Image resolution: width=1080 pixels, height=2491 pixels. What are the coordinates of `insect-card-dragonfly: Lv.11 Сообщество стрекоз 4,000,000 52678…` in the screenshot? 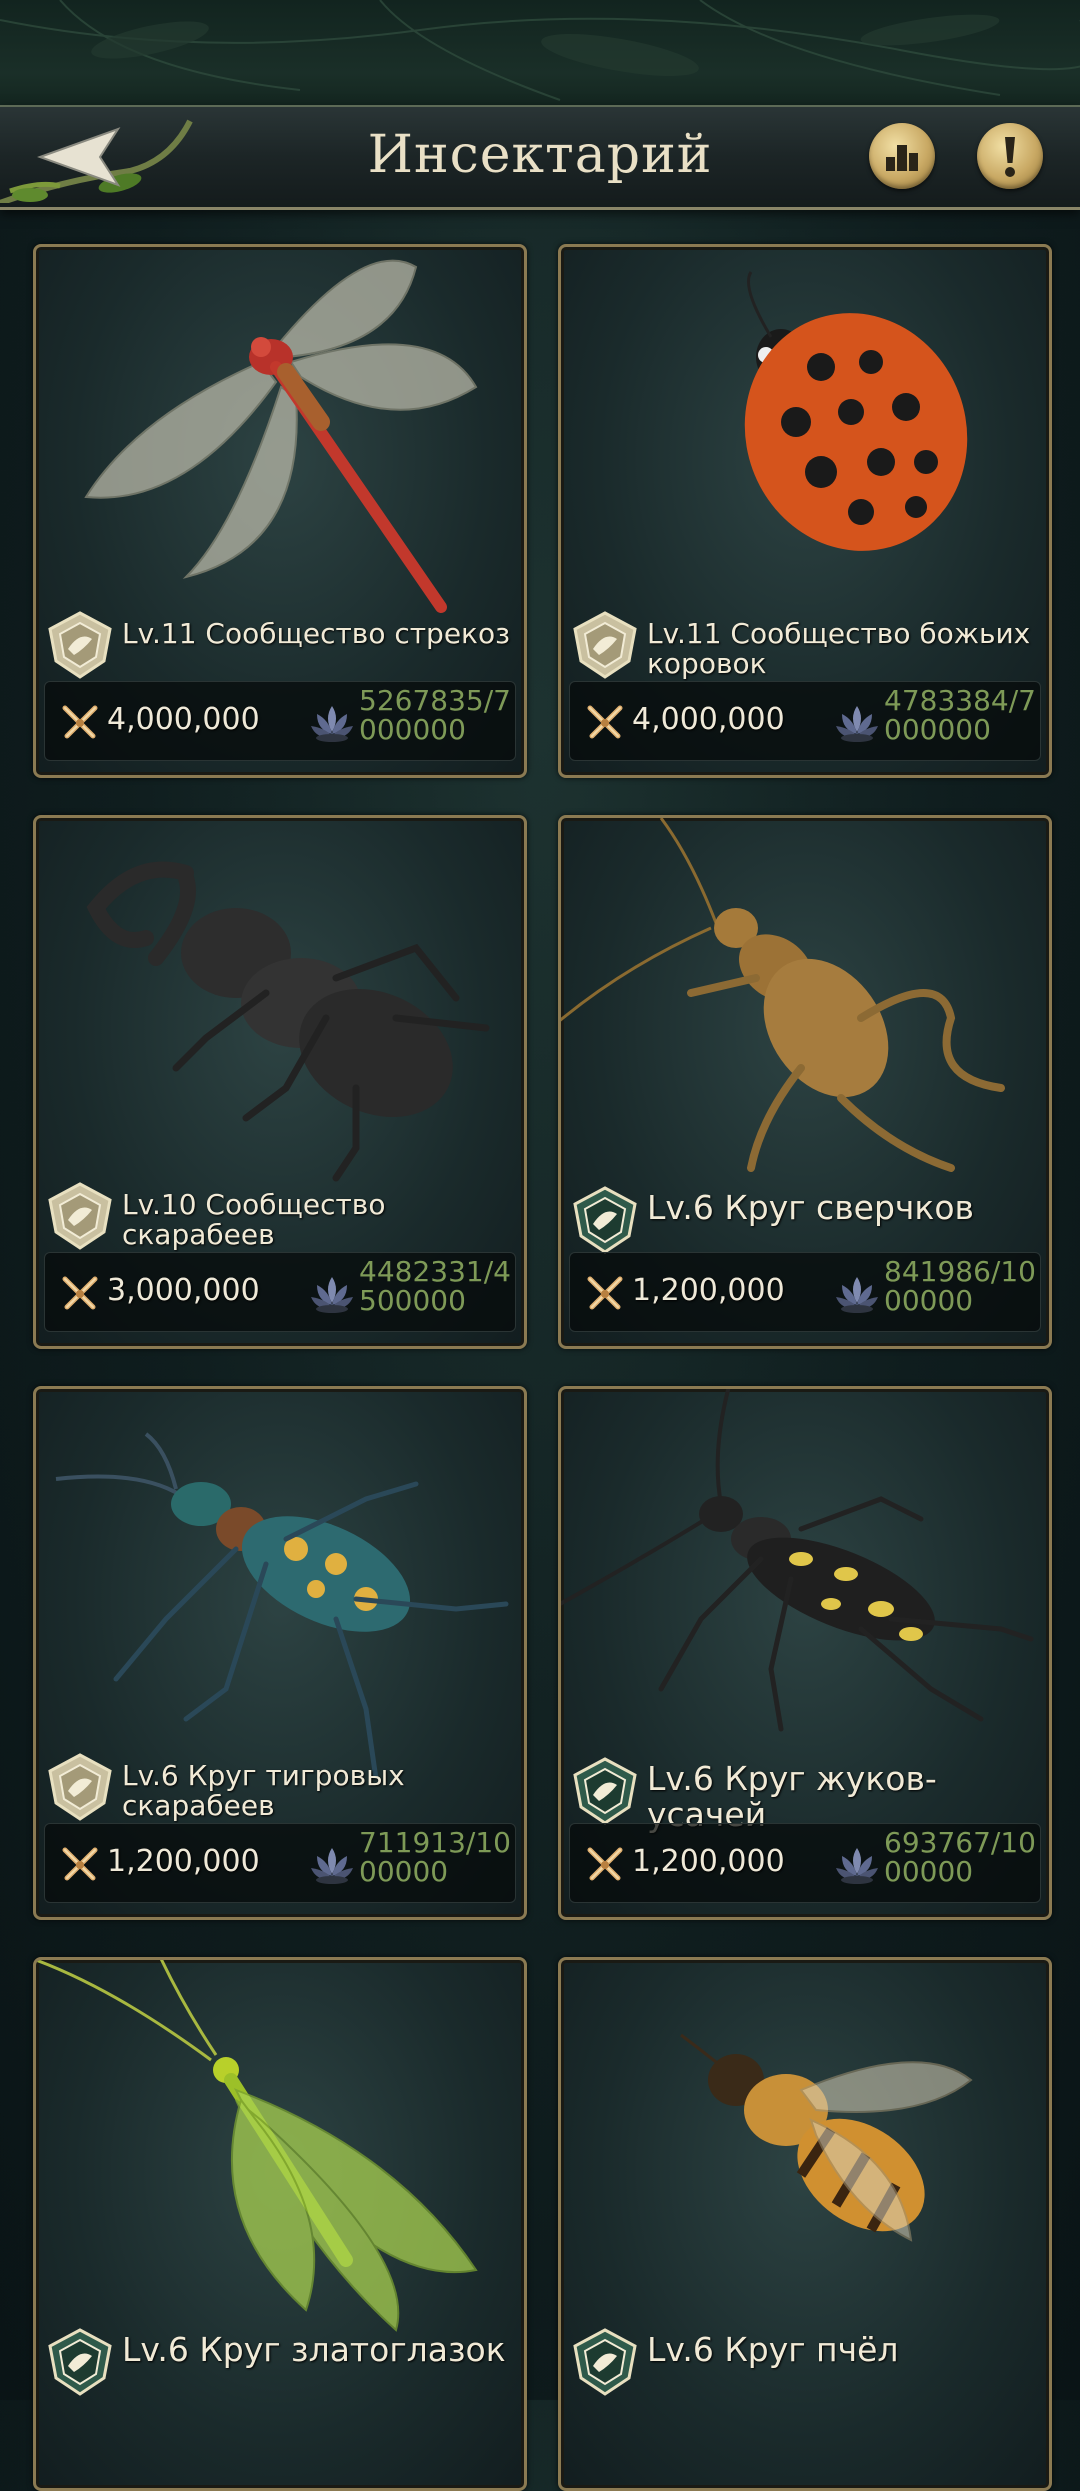 It's located at (280, 511).